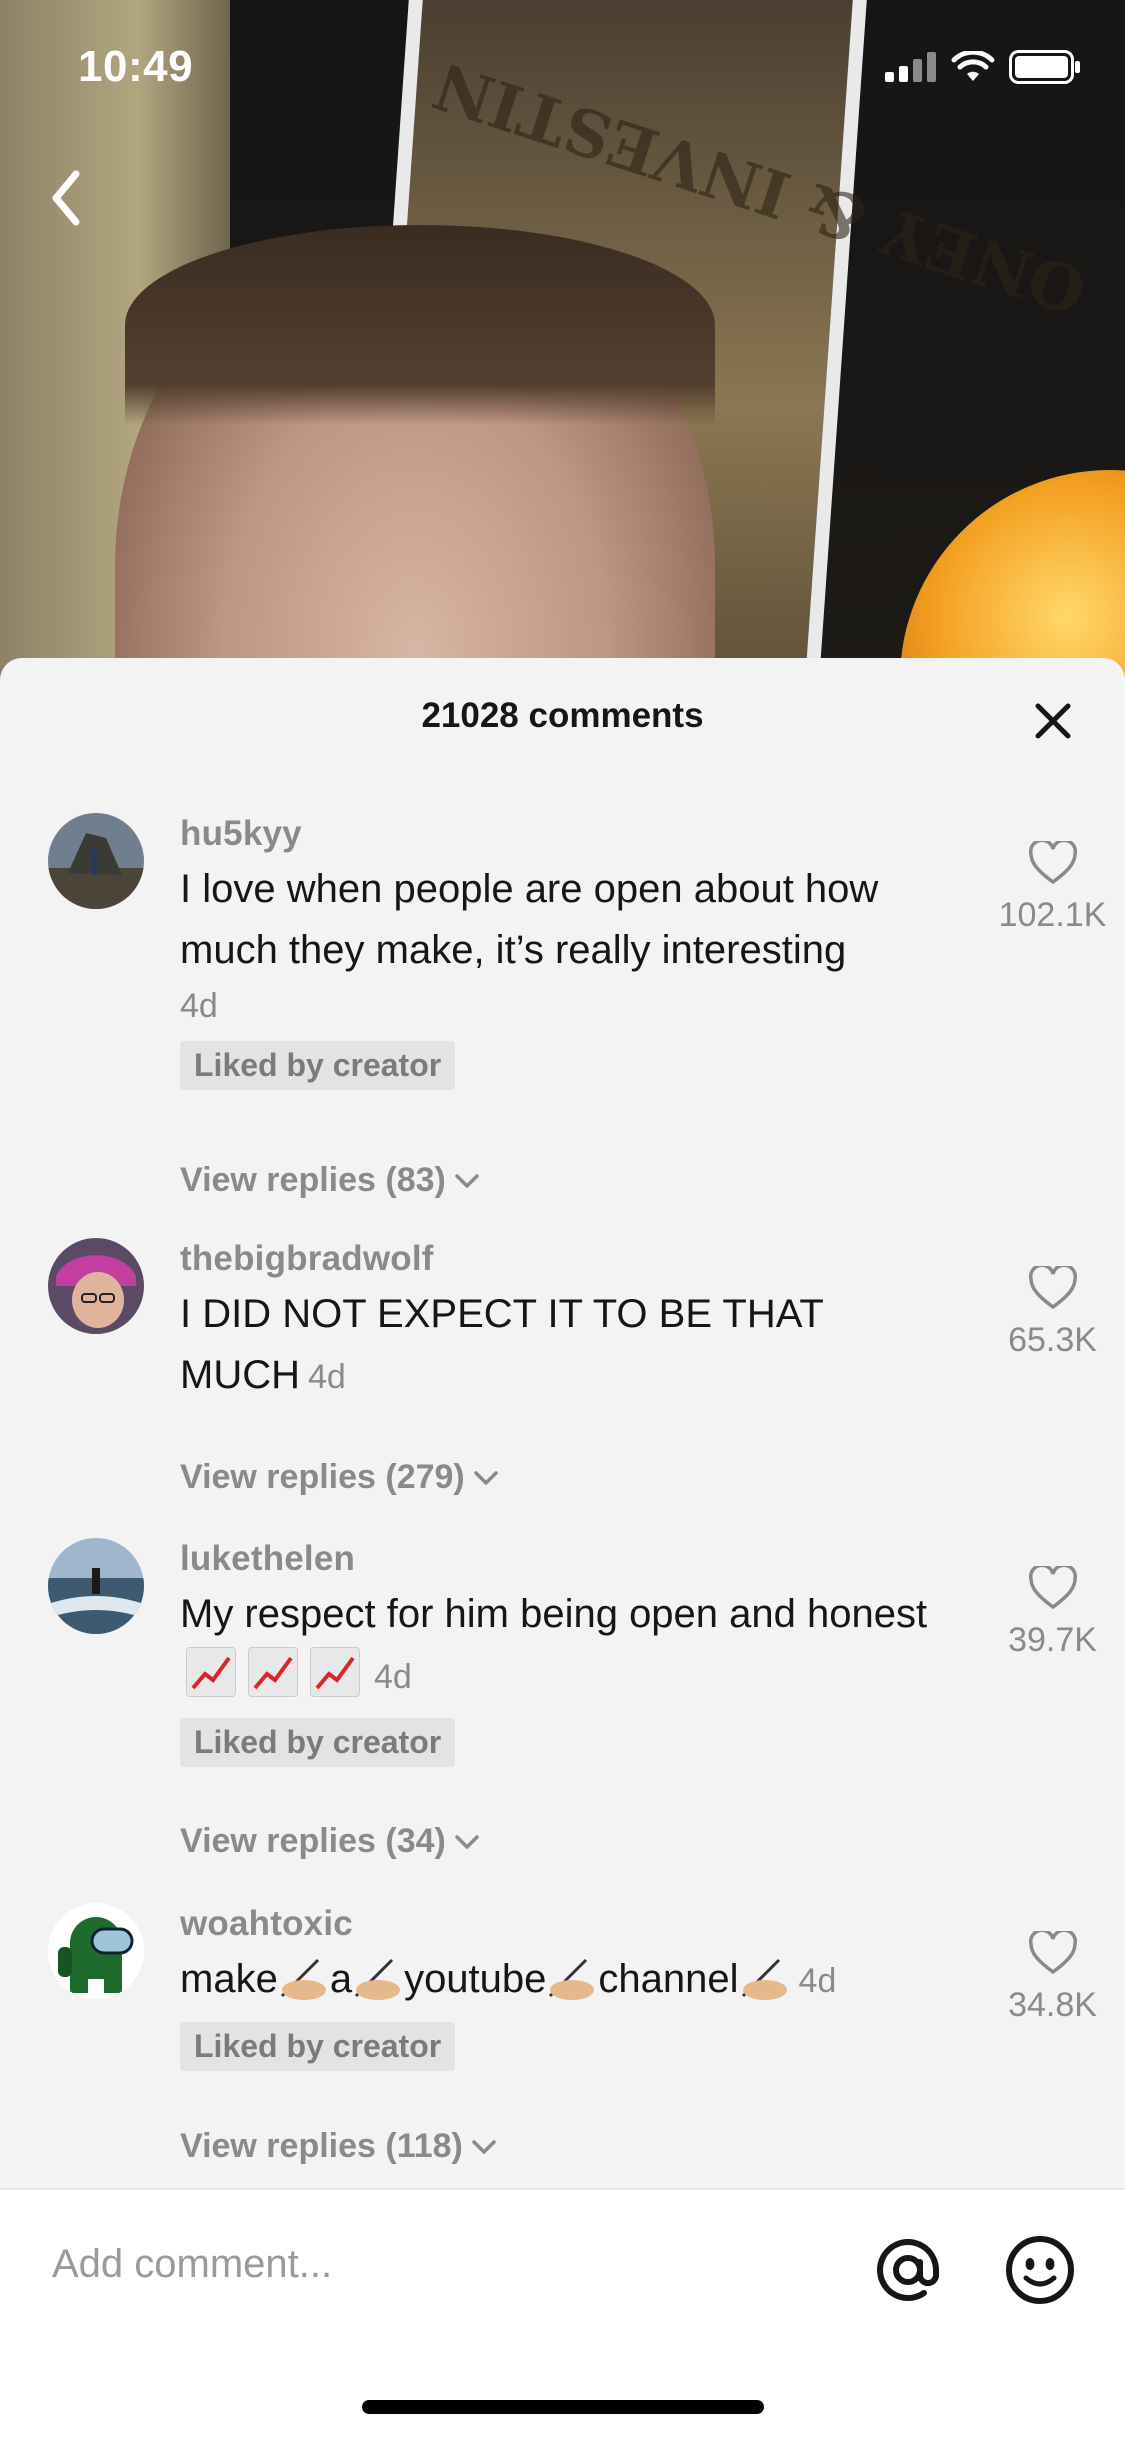  Describe the element at coordinates (420, 325) in the screenshot. I see `person-hair` at that location.